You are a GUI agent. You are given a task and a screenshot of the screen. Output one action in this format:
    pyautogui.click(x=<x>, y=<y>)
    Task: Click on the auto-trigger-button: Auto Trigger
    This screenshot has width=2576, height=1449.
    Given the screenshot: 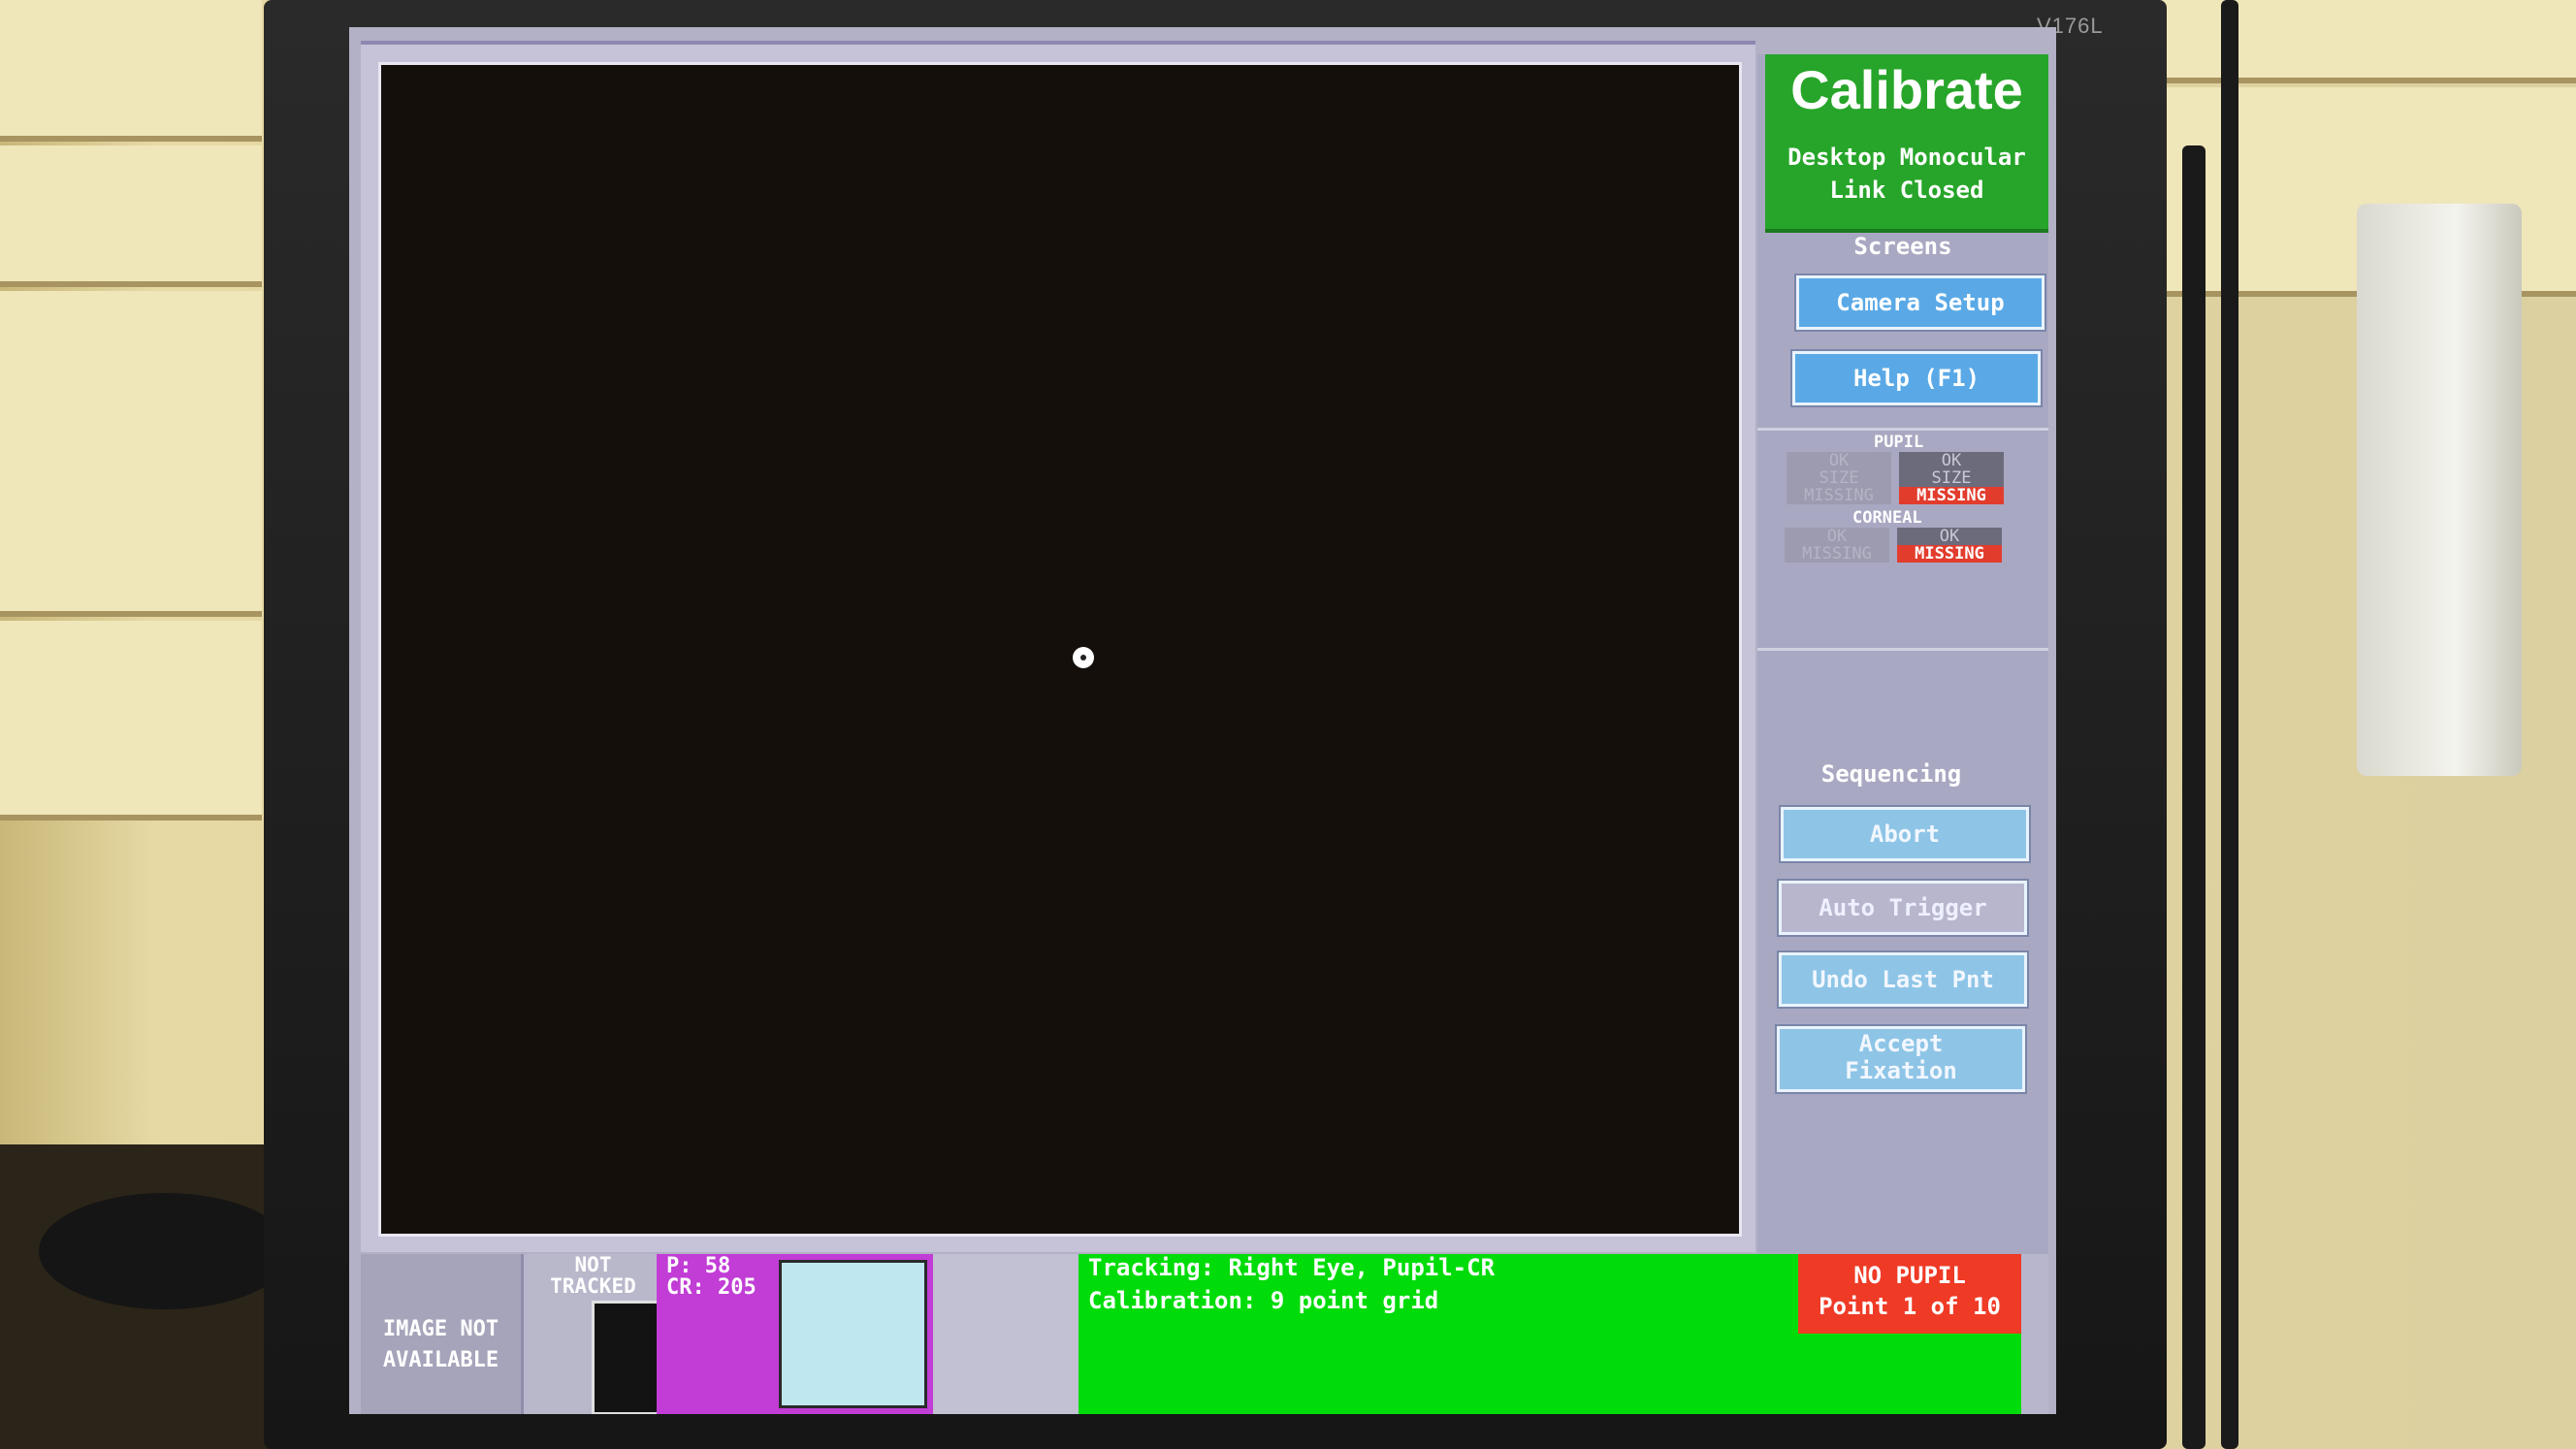 What is the action you would take?
    pyautogui.click(x=1903, y=908)
    